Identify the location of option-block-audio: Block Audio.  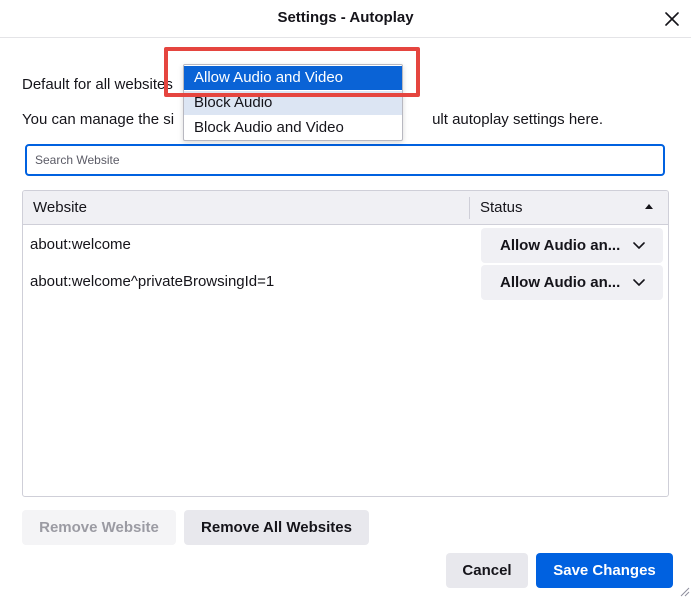
(293, 103).